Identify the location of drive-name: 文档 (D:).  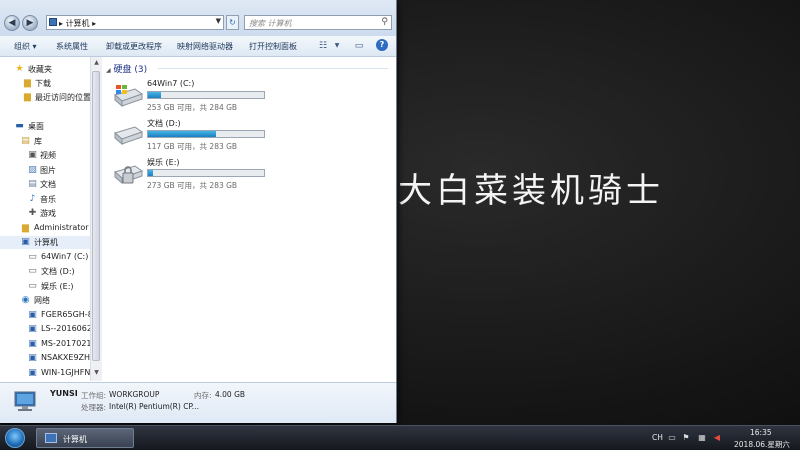
(164, 123).